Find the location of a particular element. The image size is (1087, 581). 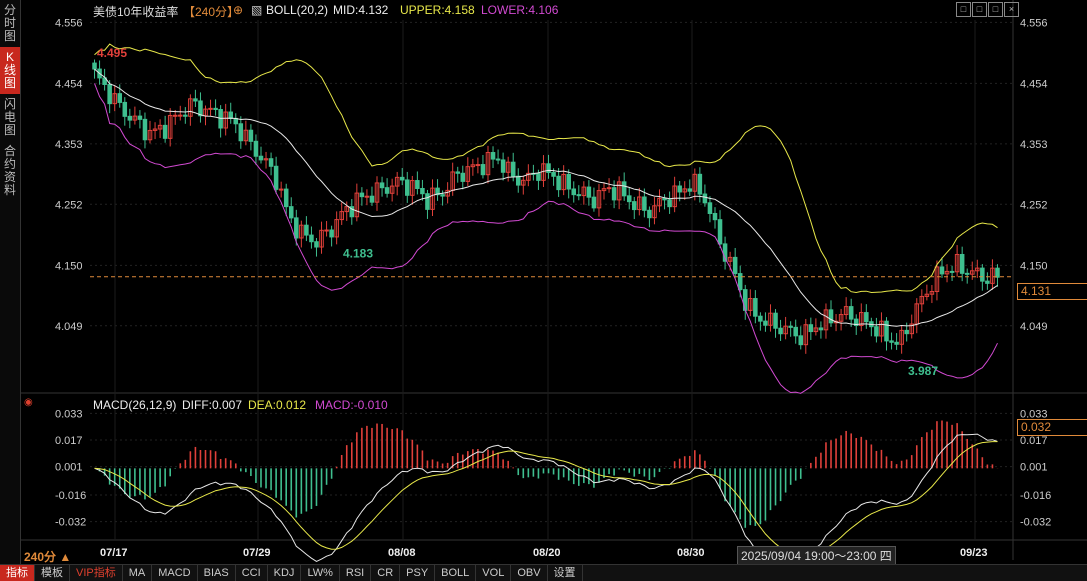

indicator-tab-12: BOLL is located at coordinates (456, 573).